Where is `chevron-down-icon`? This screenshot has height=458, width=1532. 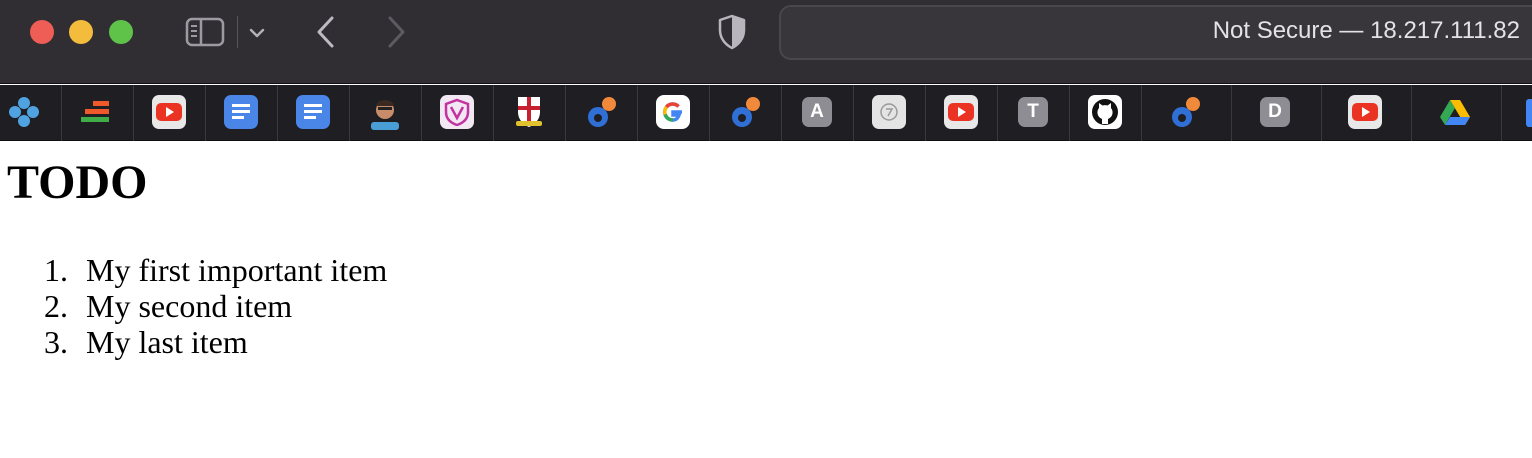
chevron-down-icon is located at coordinates (257, 33).